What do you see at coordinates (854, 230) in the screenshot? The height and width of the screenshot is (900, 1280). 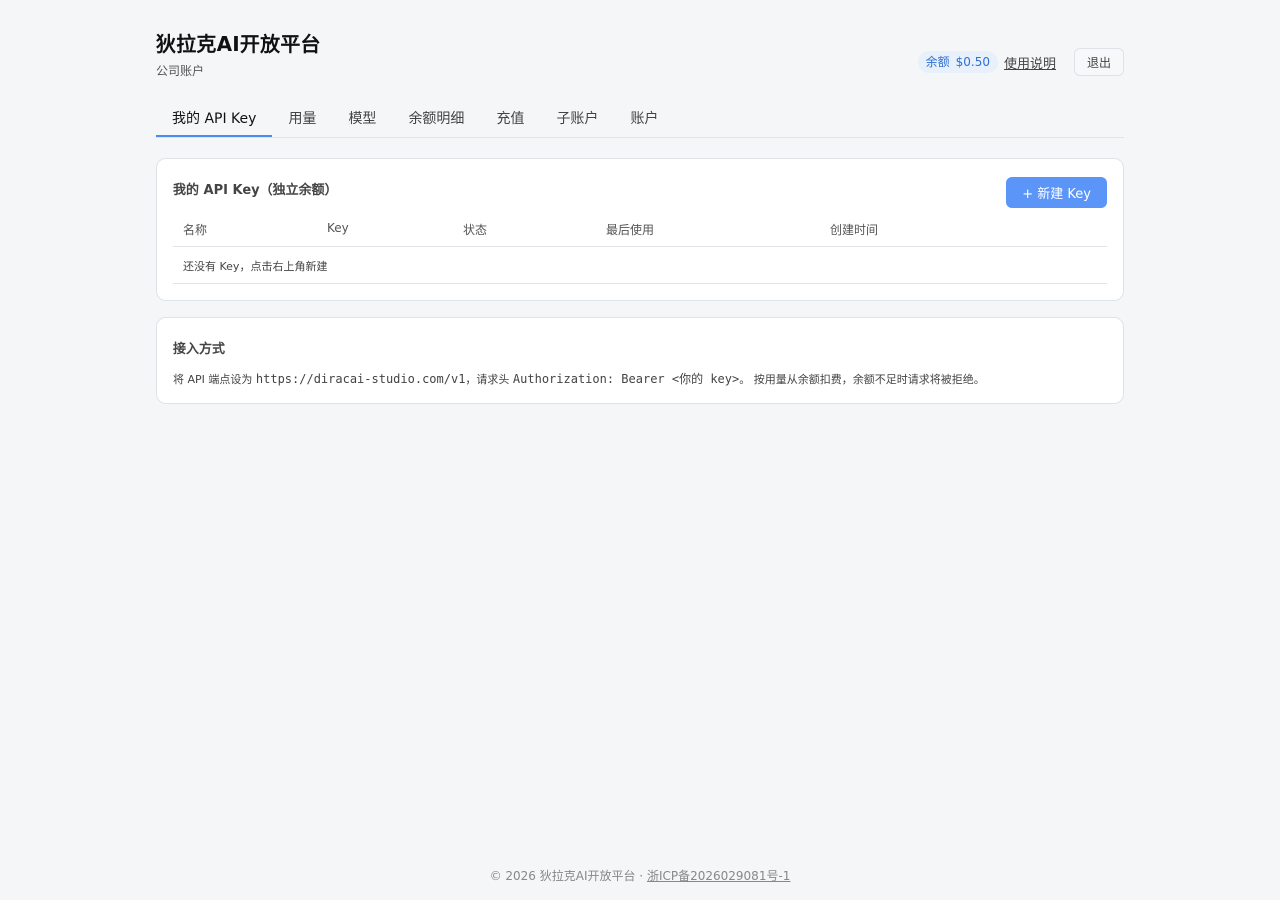 I see `column-header-created: 创建时间` at bounding box center [854, 230].